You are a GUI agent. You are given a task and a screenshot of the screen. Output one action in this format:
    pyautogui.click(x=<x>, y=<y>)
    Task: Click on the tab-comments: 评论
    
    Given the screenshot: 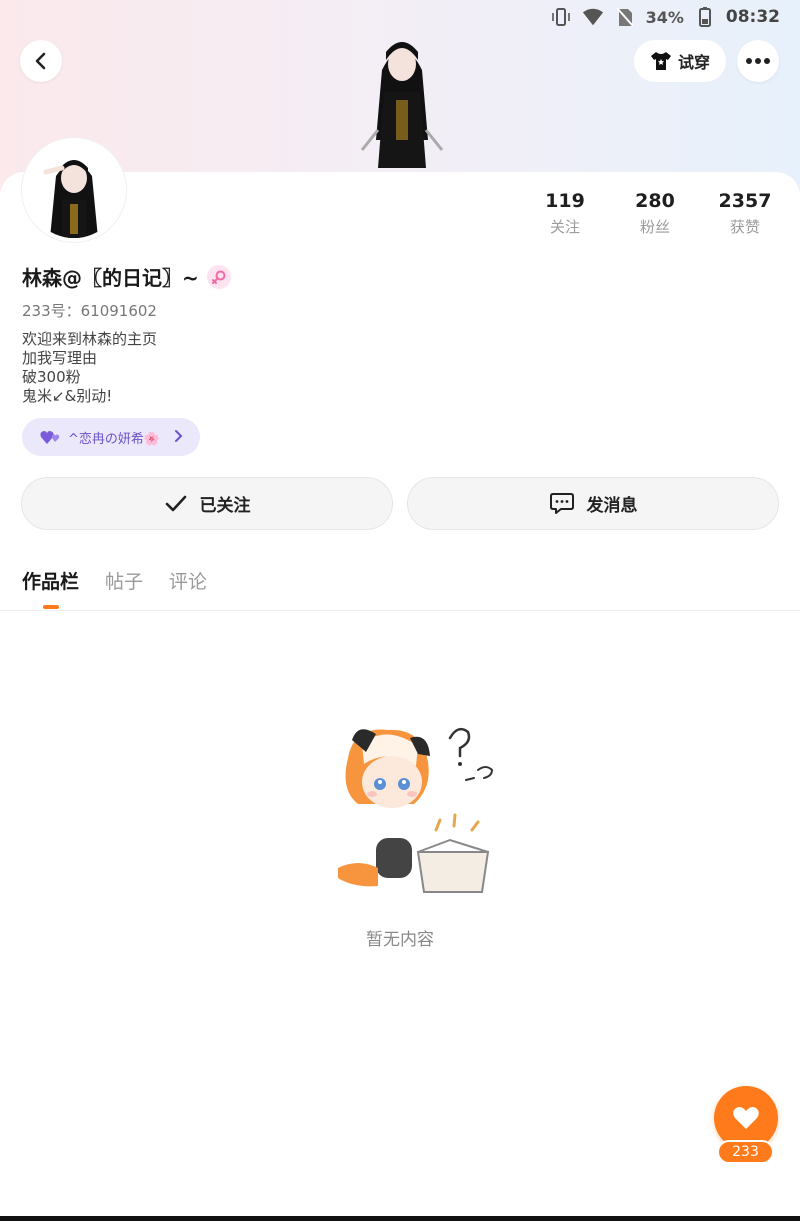 What is the action you would take?
    pyautogui.click(x=188, y=580)
    